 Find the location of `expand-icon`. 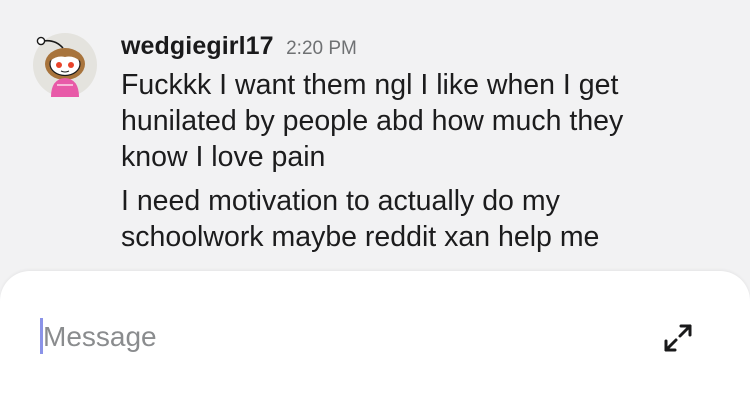

expand-icon is located at coordinates (678, 338).